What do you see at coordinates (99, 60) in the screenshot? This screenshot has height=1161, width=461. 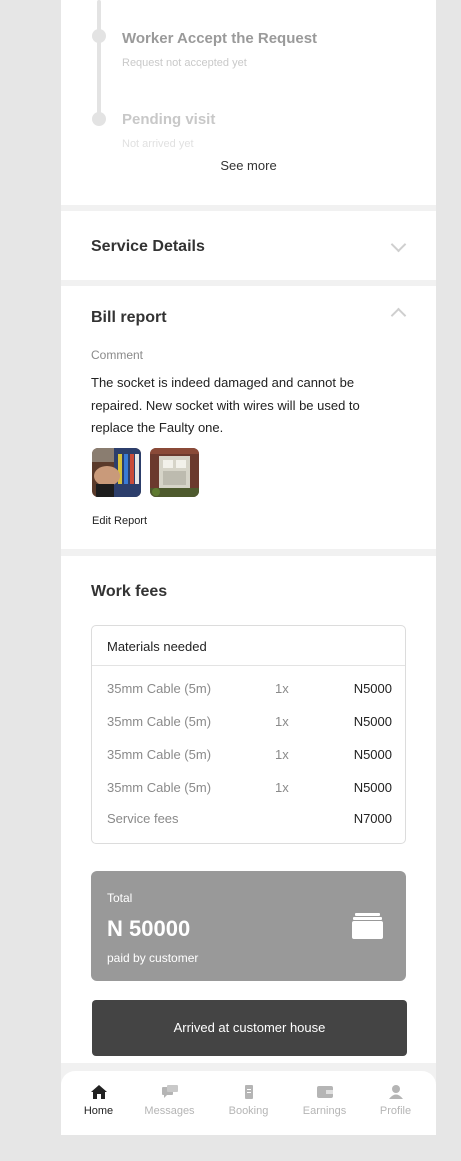 I see `timeline-line` at bounding box center [99, 60].